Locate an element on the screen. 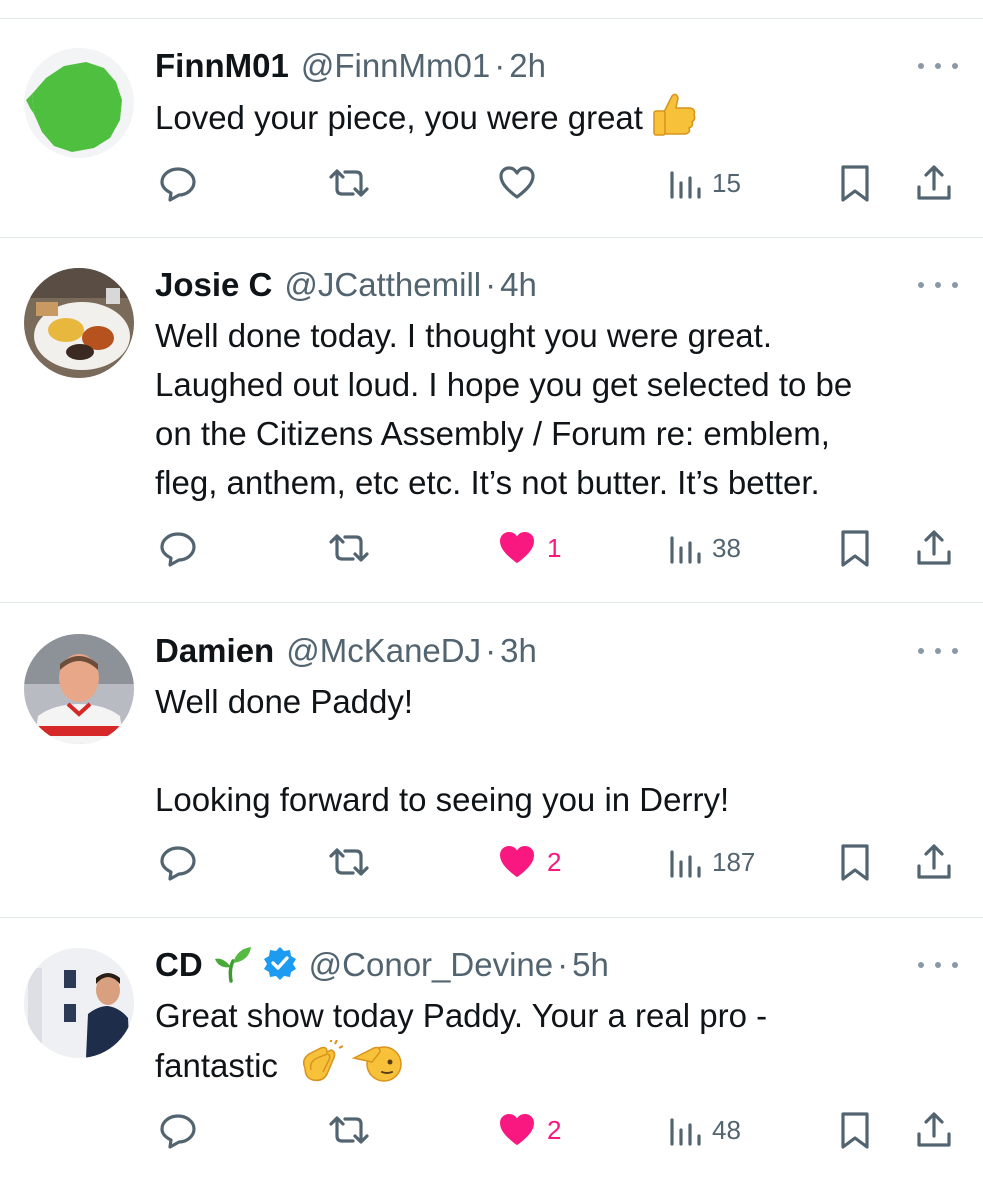 This screenshot has width=983, height=1200. heart-outline-icon is located at coordinates (517, 182).